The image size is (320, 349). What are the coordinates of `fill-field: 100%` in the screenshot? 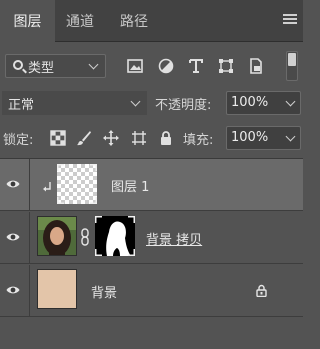 It's located at (263, 138).